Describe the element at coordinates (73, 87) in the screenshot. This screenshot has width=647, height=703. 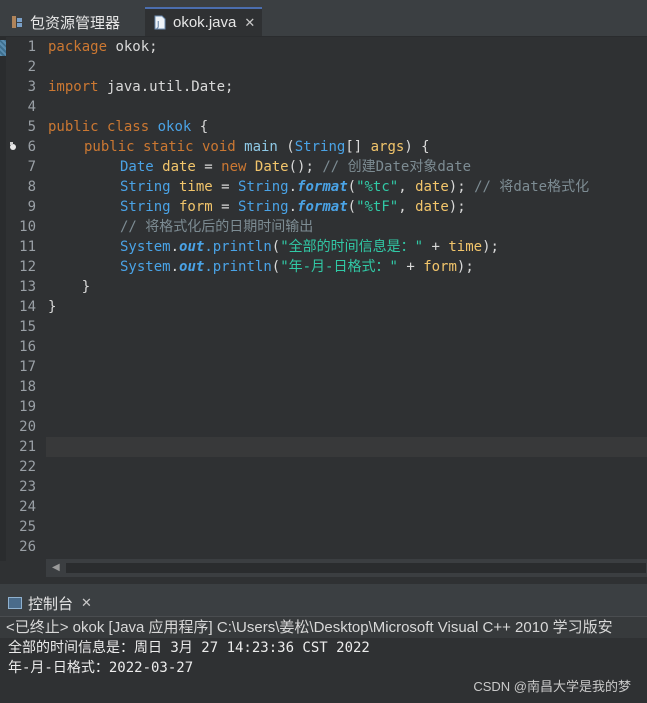
I see `code-token: import` at that location.